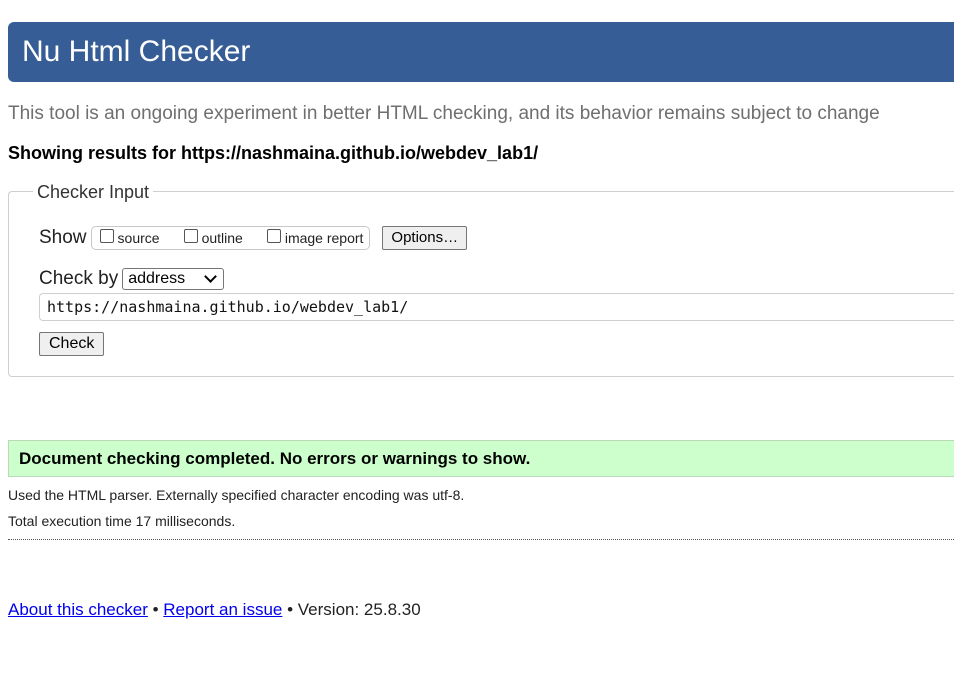 The width and height of the screenshot is (954, 684). What do you see at coordinates (136, 51) in the screenshot?
I see `page-title: Nu Html Checker` at bounding box center [136, 51].